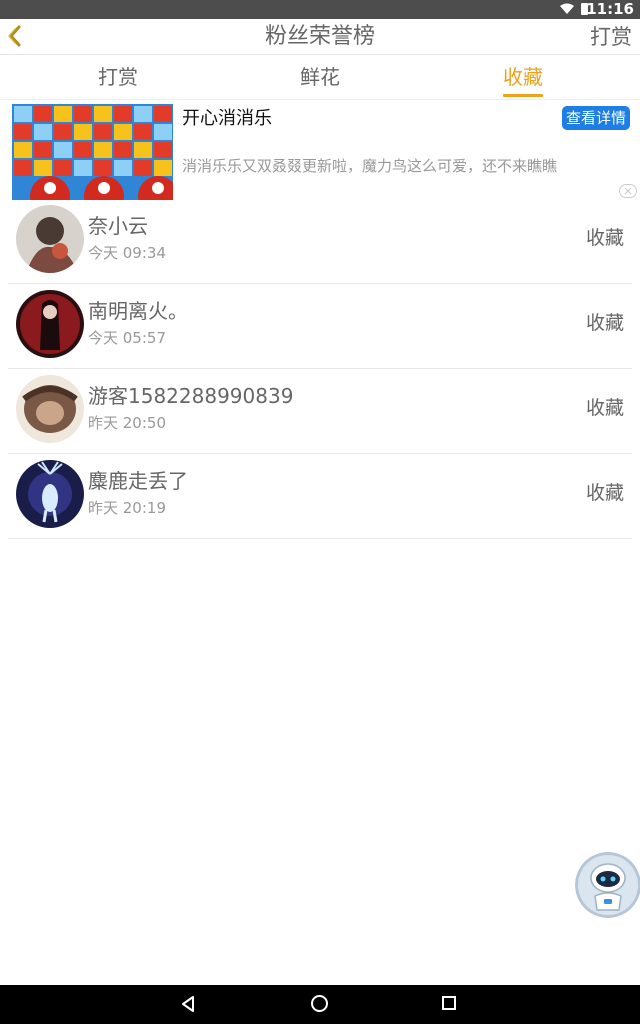 The width and height of the screenshot is (640, 1024). Describe the element at coordinates (370, 166) in the screenshot. I see `ad-description: 消消乐乐又双叒叕更新啦，魔力鸟这么可爱，还不来瞧瞧` at that location.